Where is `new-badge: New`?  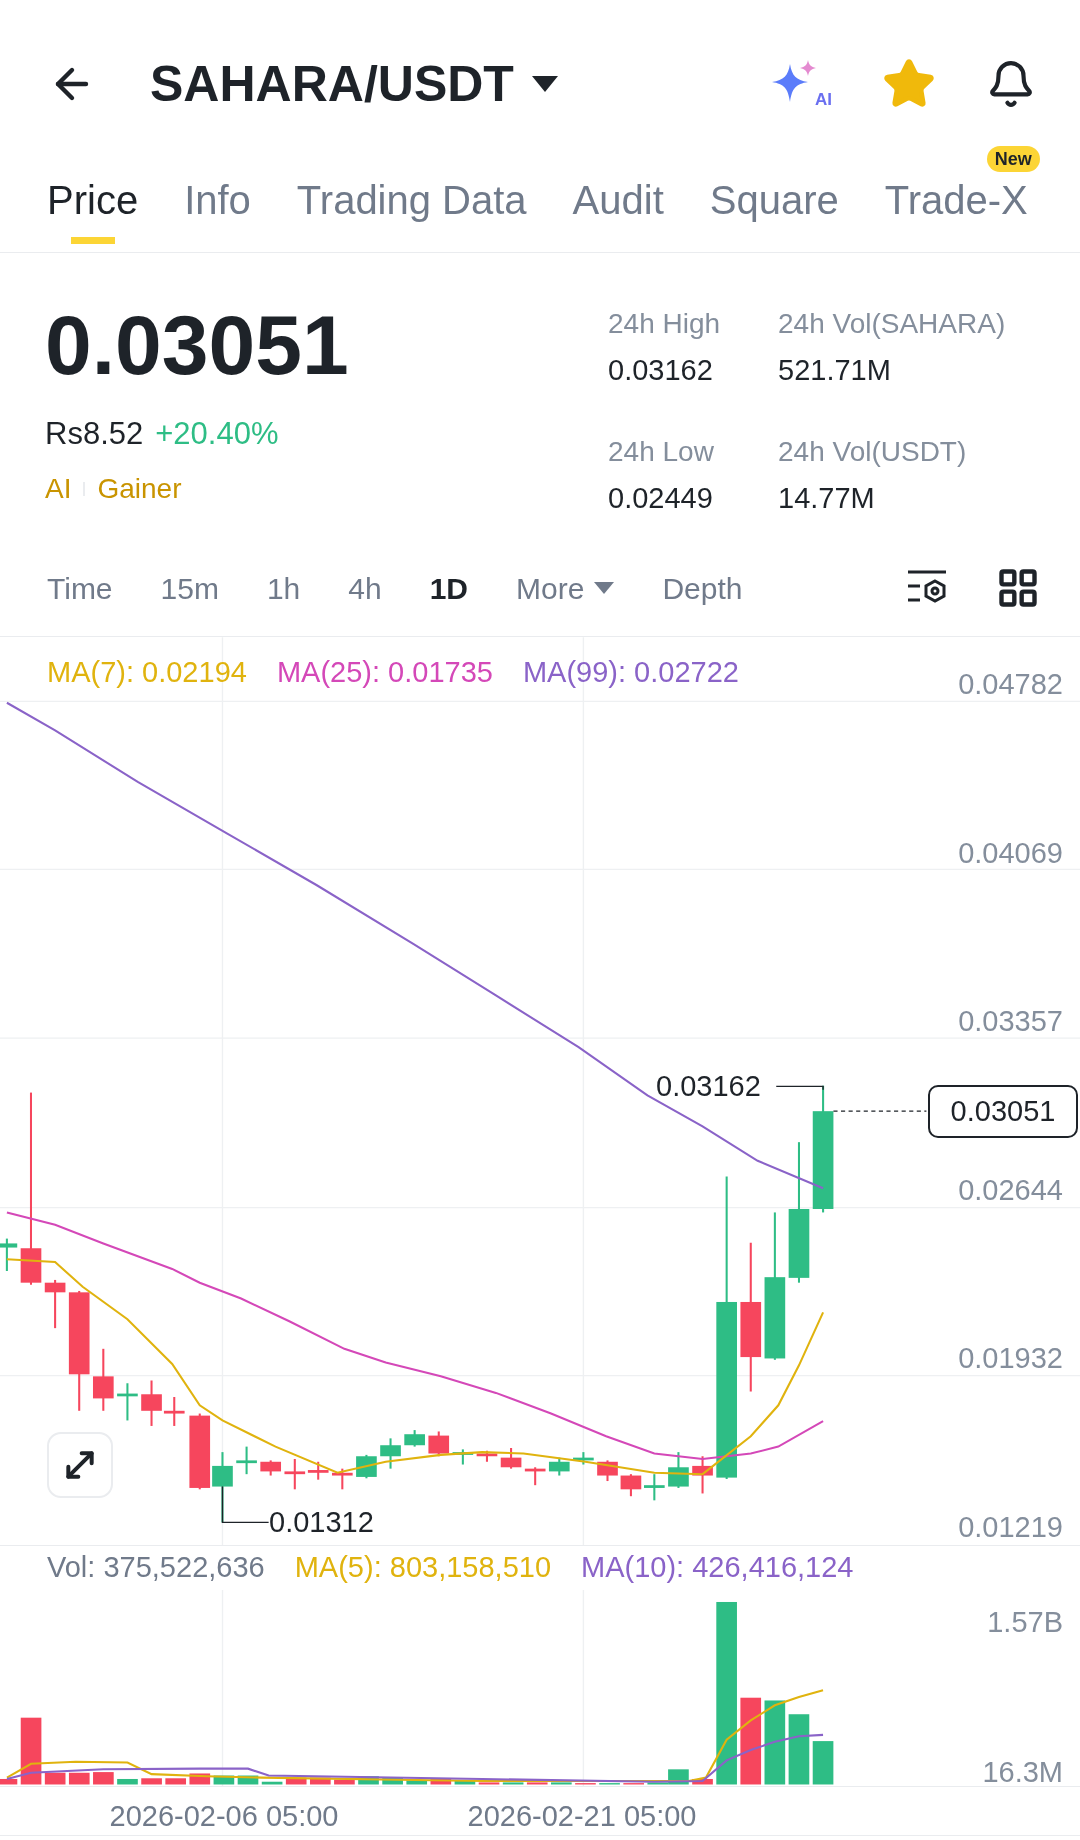 new-badge: New is located at coordinates (1013, 159).